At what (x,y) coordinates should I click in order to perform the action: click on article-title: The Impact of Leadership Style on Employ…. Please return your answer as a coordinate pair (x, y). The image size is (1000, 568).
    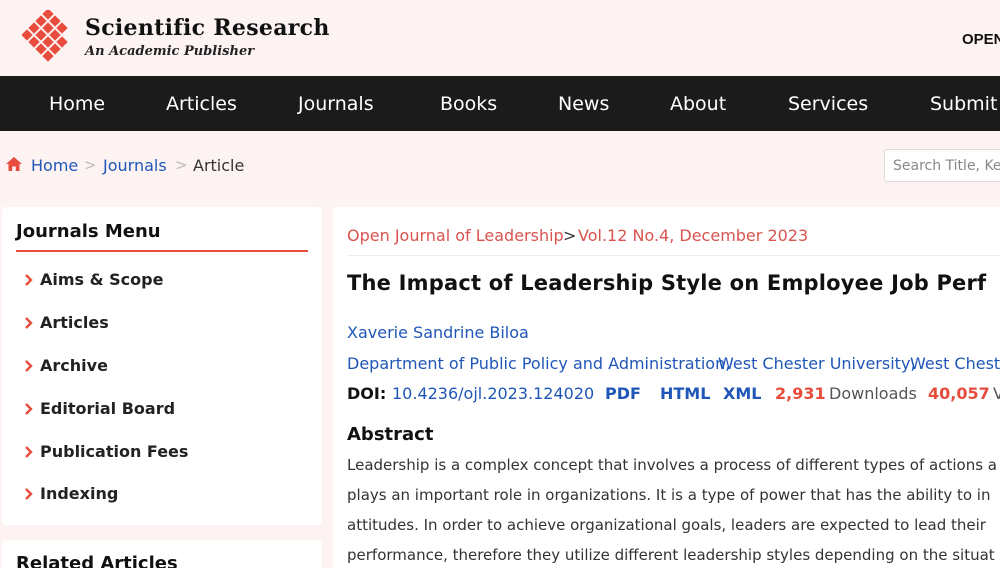
    Looking at the image, I should click on (667, 283).